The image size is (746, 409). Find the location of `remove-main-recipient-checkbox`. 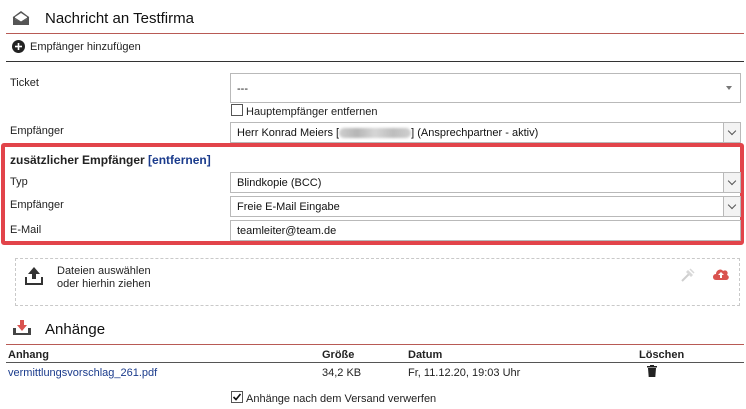

remove-main-recipient-checkbox is located at coordinates (237, 110).